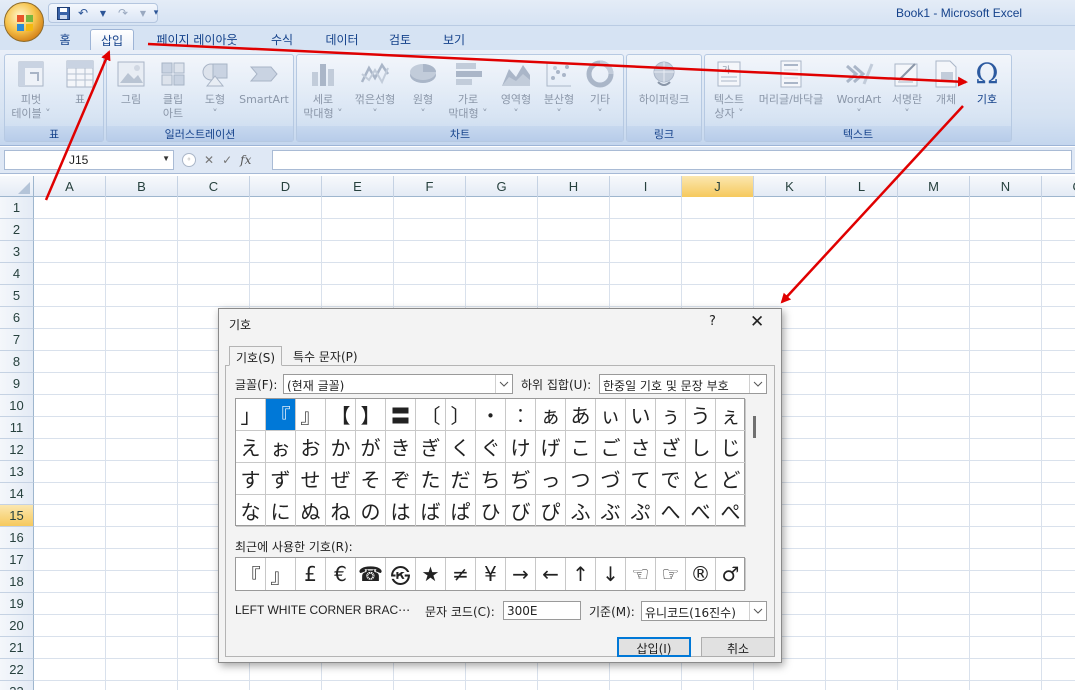  What do you see at coordinates (341, 479) in the screenshot?
I see `symbol-cell: ぜ` at bounding box center [341, 479].